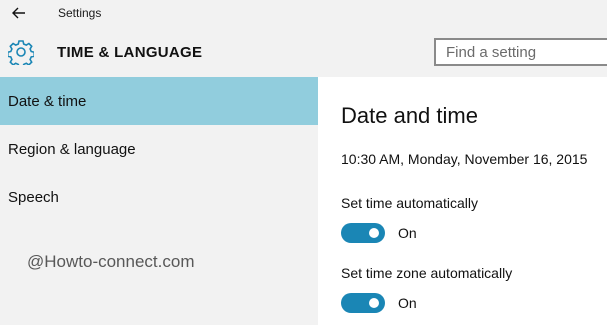  Describe the element at coordinates (159, 197) in the screenshot. I see `sidebar-item-speech: Speech` at that location.